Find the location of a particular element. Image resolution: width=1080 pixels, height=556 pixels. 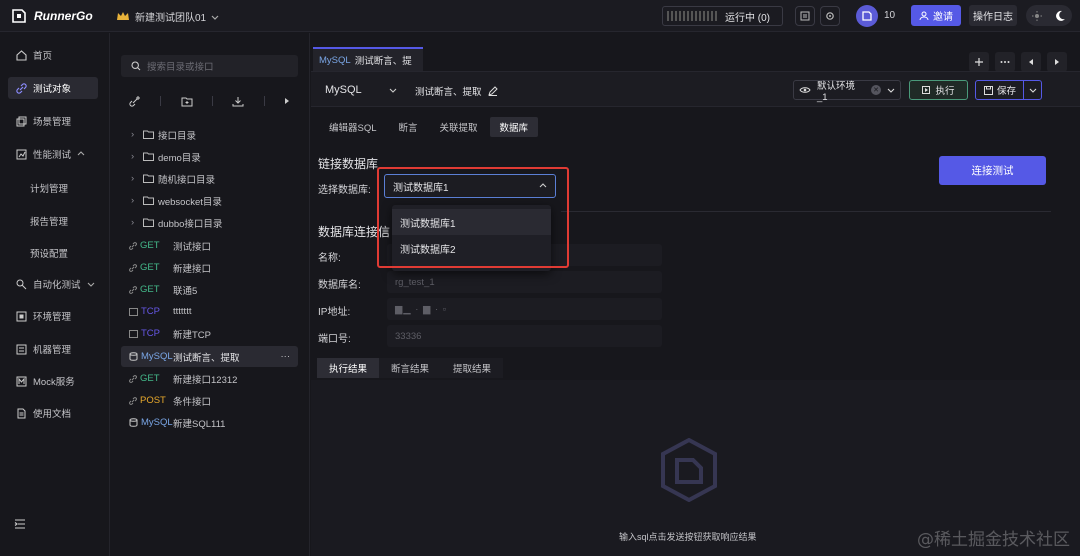

tree-api-item: GET 联通5 is located at coordinates (209, 289).